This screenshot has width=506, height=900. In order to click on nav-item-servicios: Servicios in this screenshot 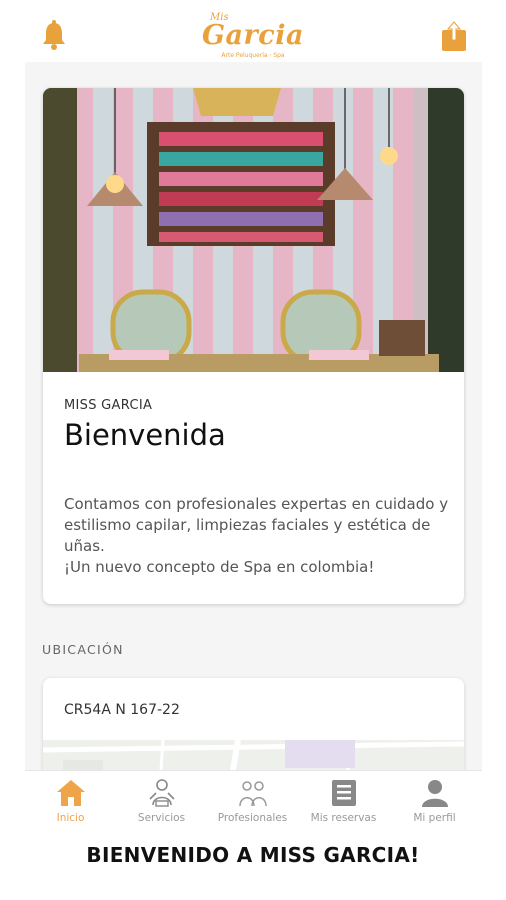, I will do `click(161, 802)`.